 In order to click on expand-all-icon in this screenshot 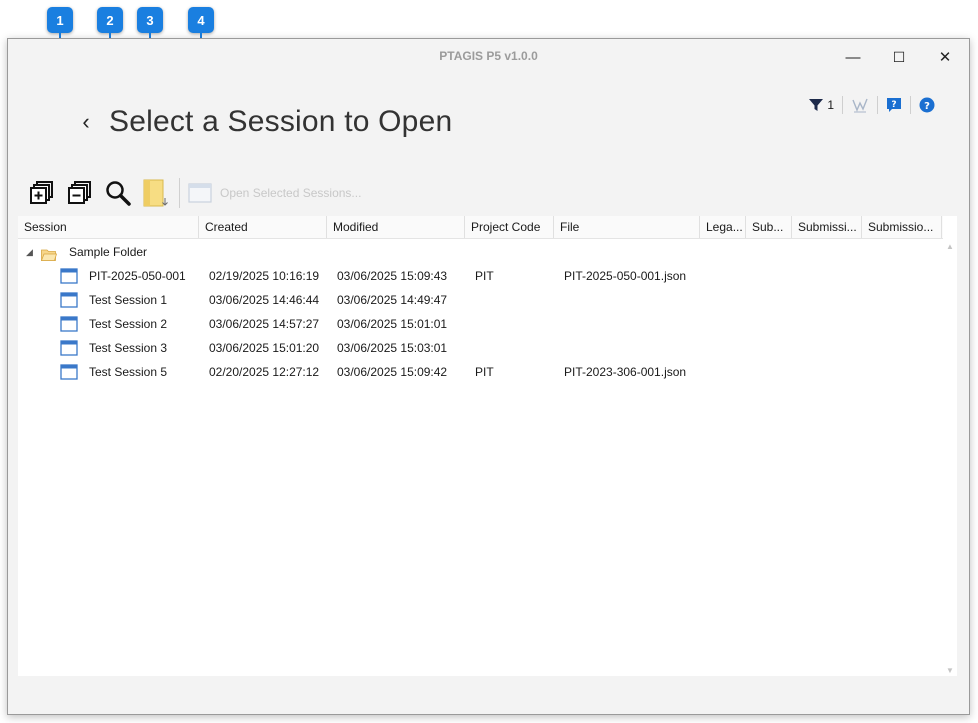, I will do `click(41, 192)`.